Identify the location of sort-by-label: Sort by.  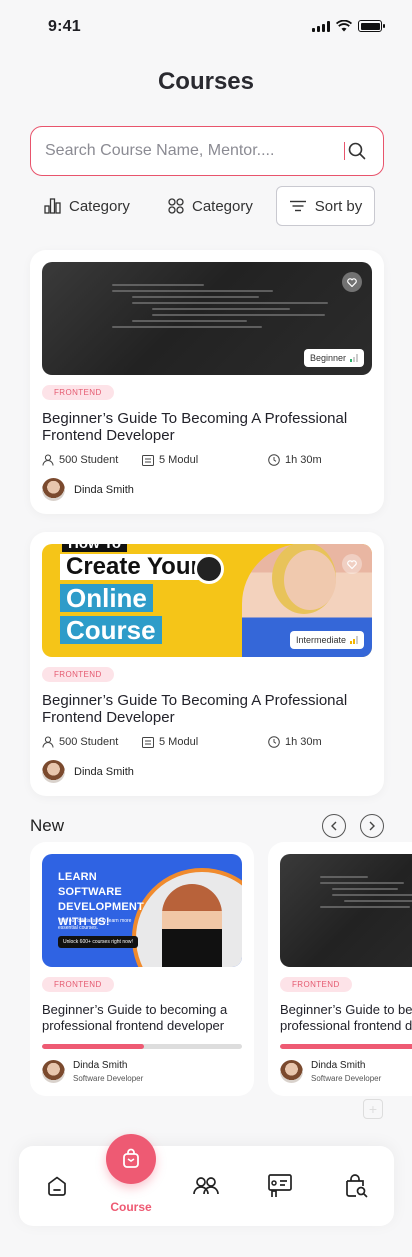
(338, 206).